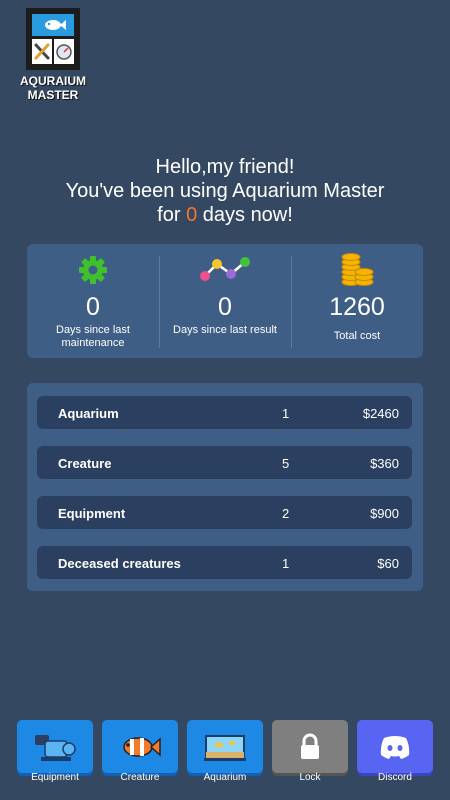 The height and width of the screenshot is (800, 450). I want to click on logo-tools-cell, so click(42, 51).